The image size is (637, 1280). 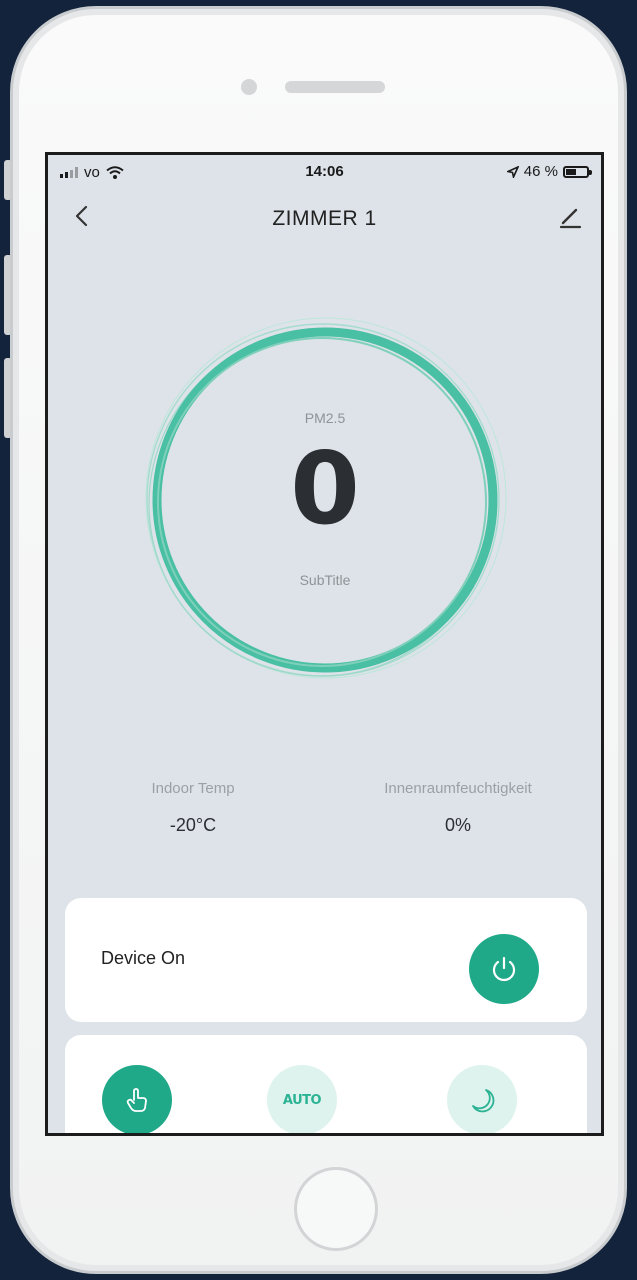 I want to click on humidity-stat: Innenraumfeuchtigkeit 0%, so click(x=458, y=808).